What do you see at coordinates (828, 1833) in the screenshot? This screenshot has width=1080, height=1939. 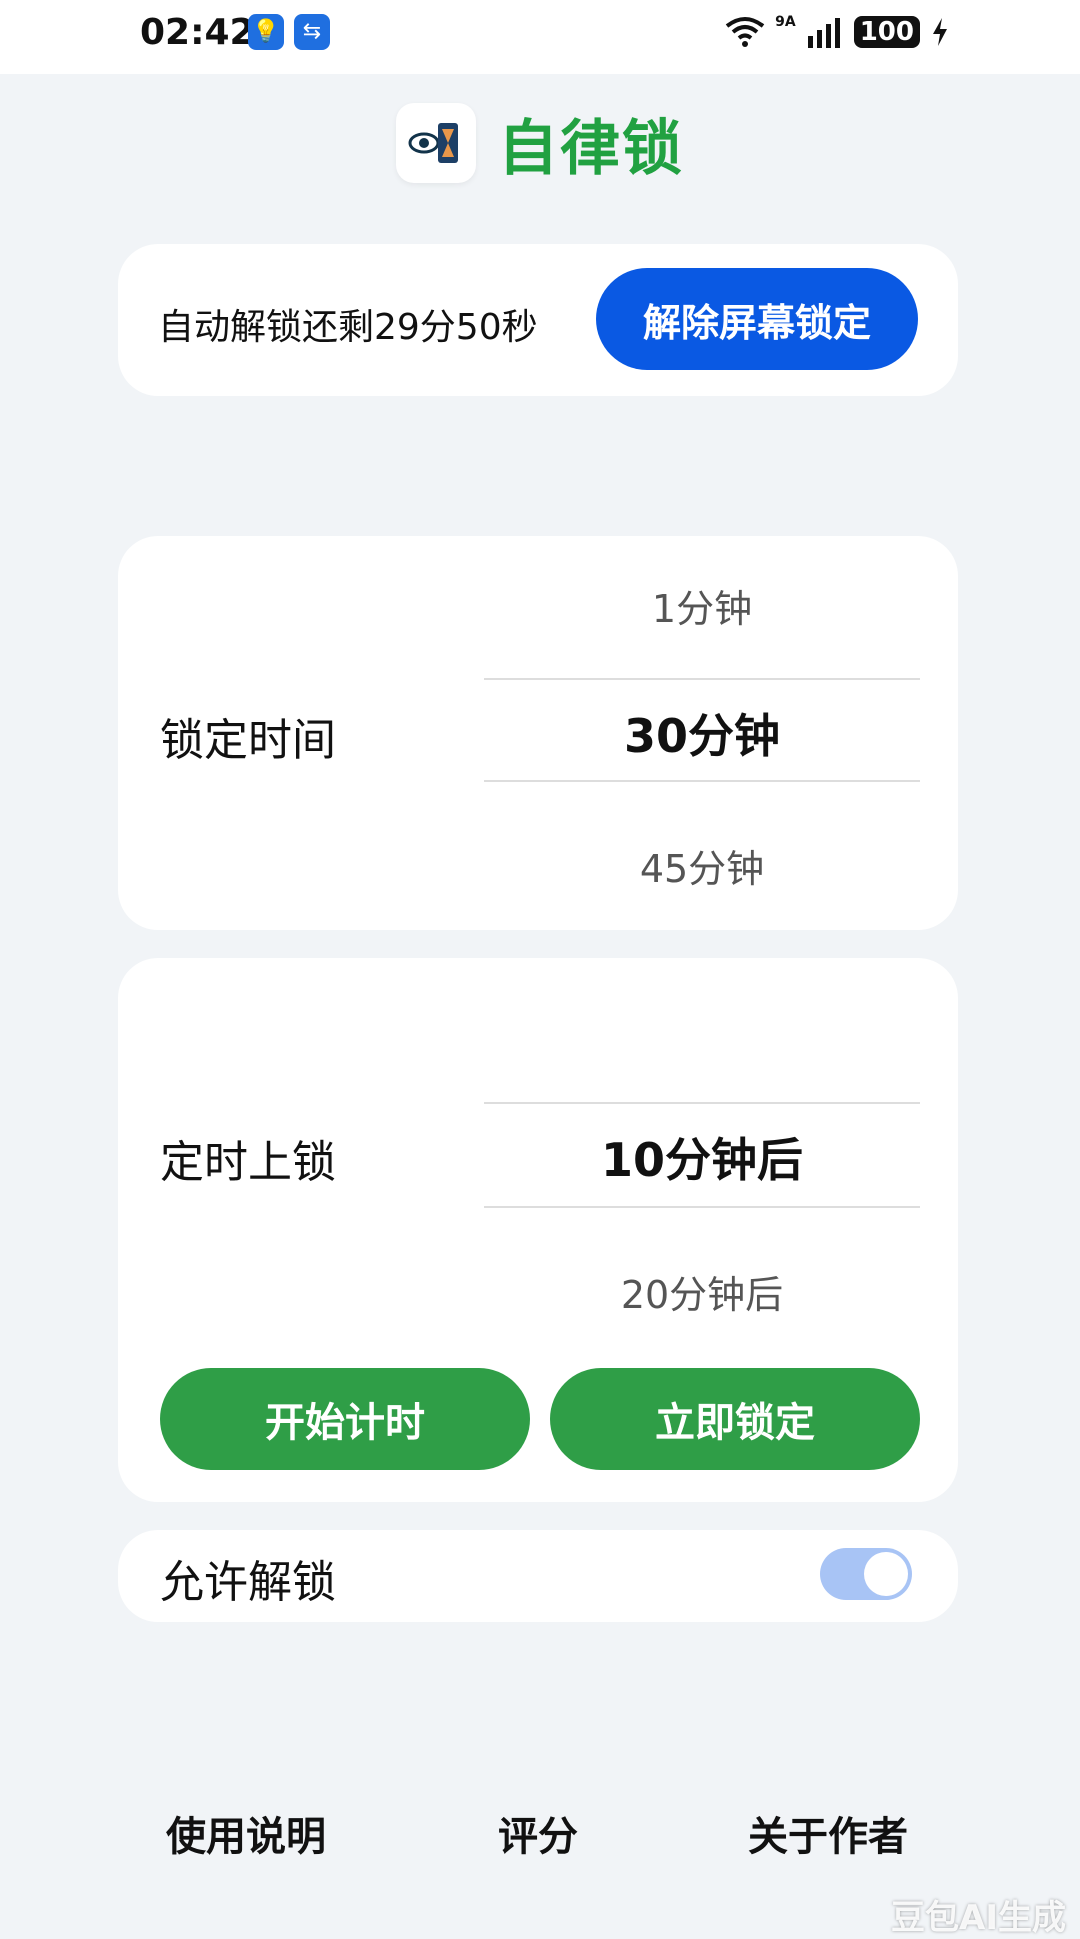 I see `about-author-link: 关于作者` at bounding box center [828, 1833].